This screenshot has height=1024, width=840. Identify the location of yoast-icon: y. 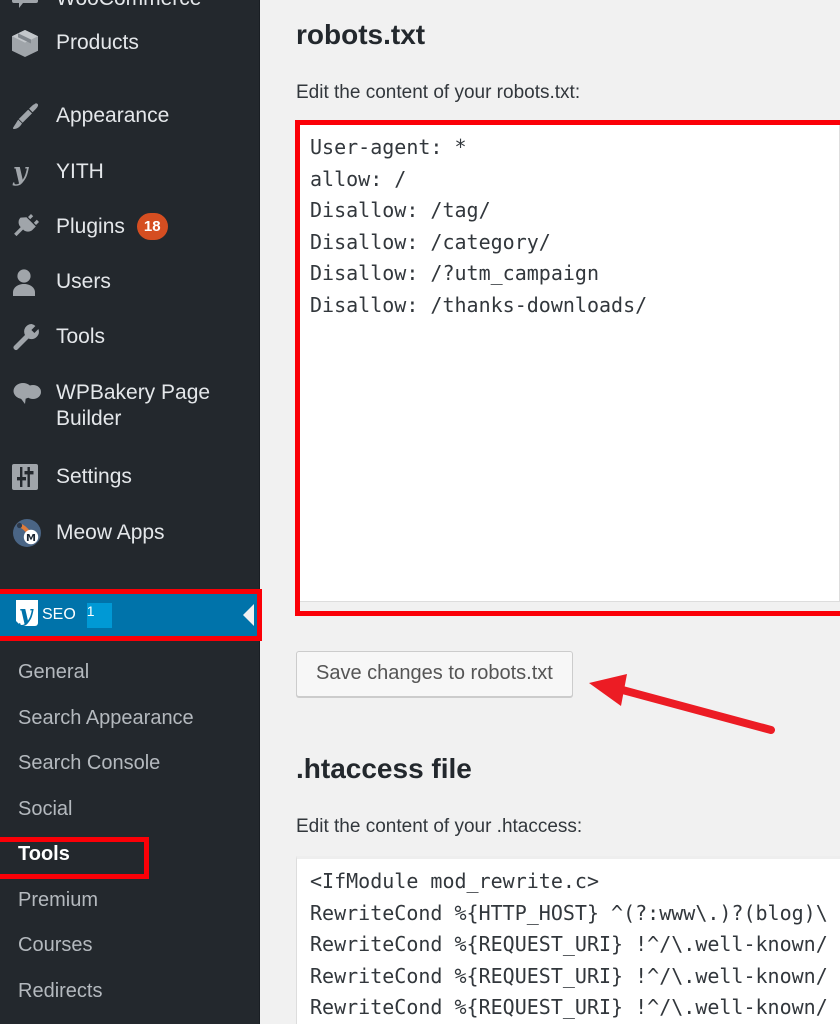
(27, 615).